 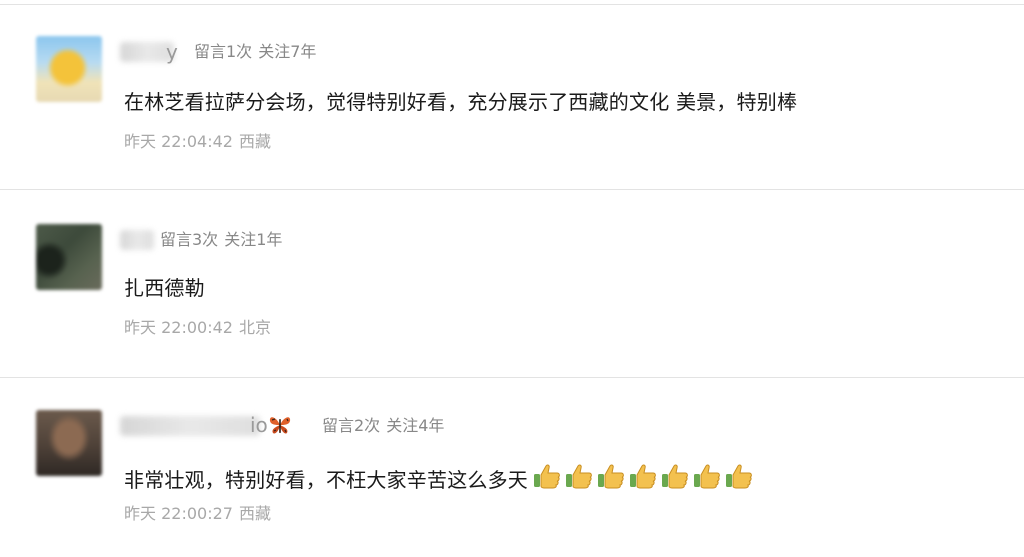 What do you see at coordinates (178, 327) in the screenshot?
I see `time: 昨天 22:00:42` at bounding box center [178, 327].